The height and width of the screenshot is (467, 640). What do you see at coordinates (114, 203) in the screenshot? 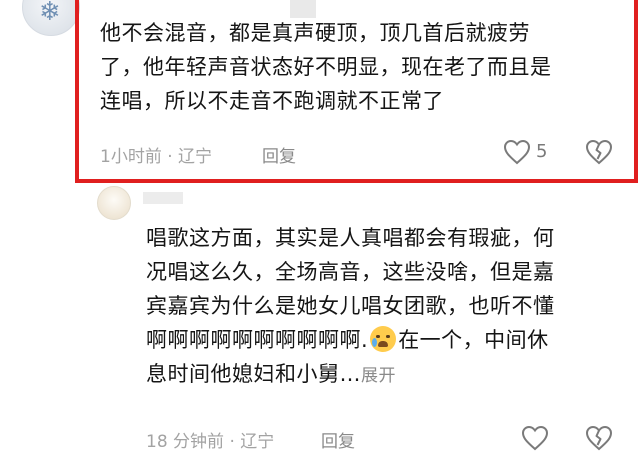
I see `avatar` at bounding box center [114, 203].